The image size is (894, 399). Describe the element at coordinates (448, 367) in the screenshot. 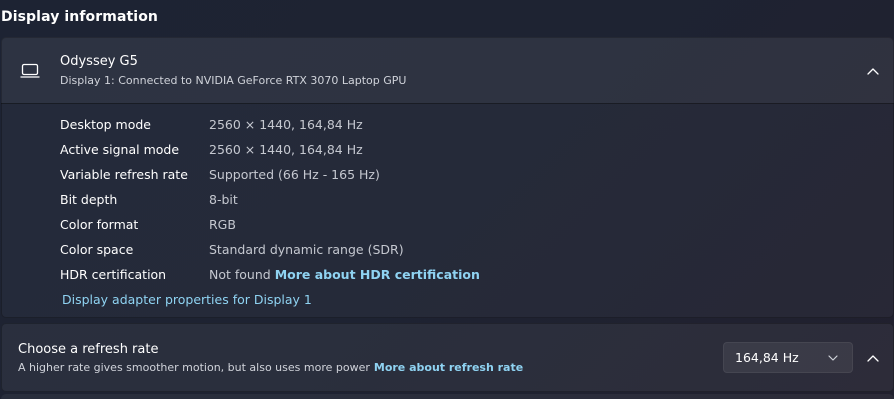

I see `refresh-rate-learn-more-link: More about refresh rate` at that location.